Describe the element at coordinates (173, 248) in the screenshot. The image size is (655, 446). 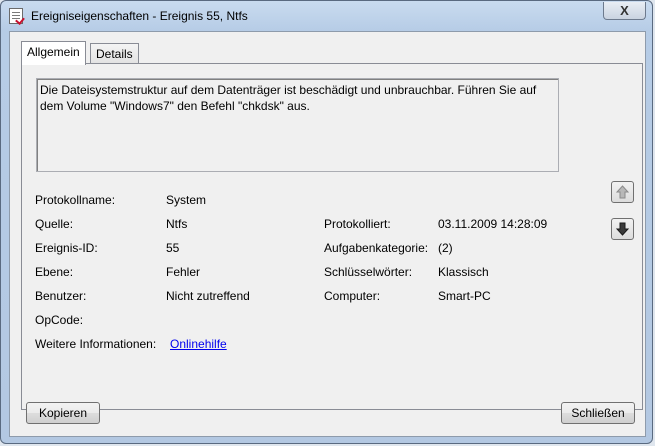
I see `ereignis-id-value: 55` at that location.